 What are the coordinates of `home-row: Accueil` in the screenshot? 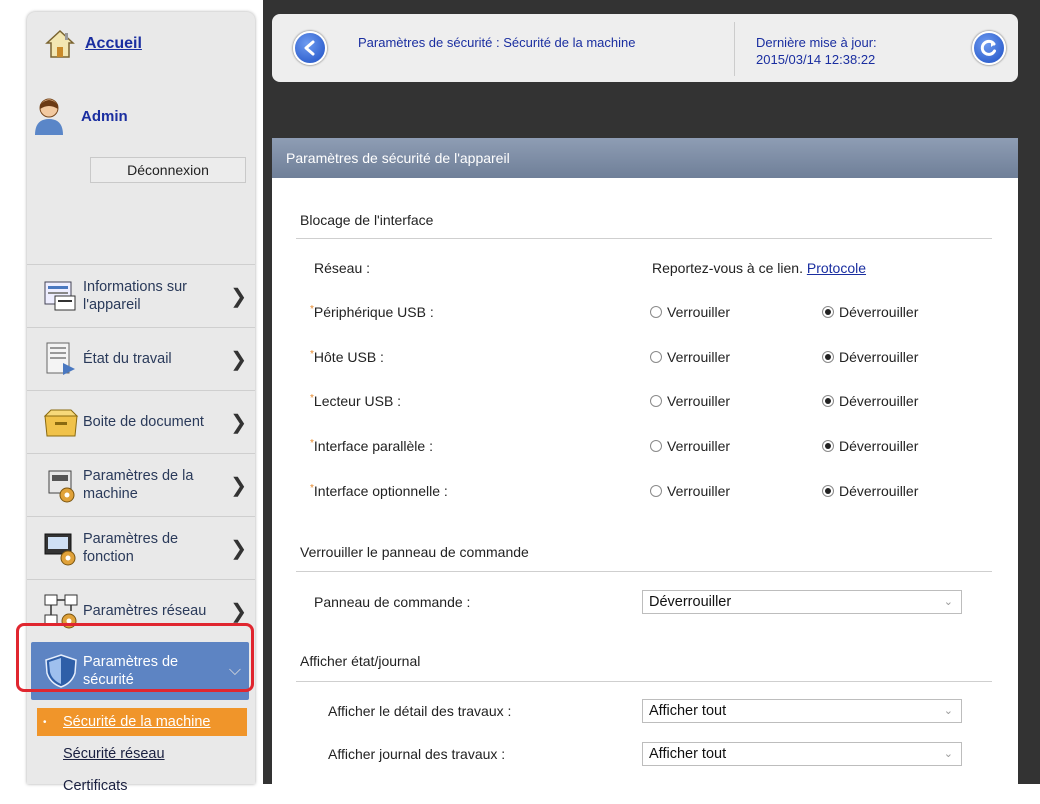 It's located at (93, 44).